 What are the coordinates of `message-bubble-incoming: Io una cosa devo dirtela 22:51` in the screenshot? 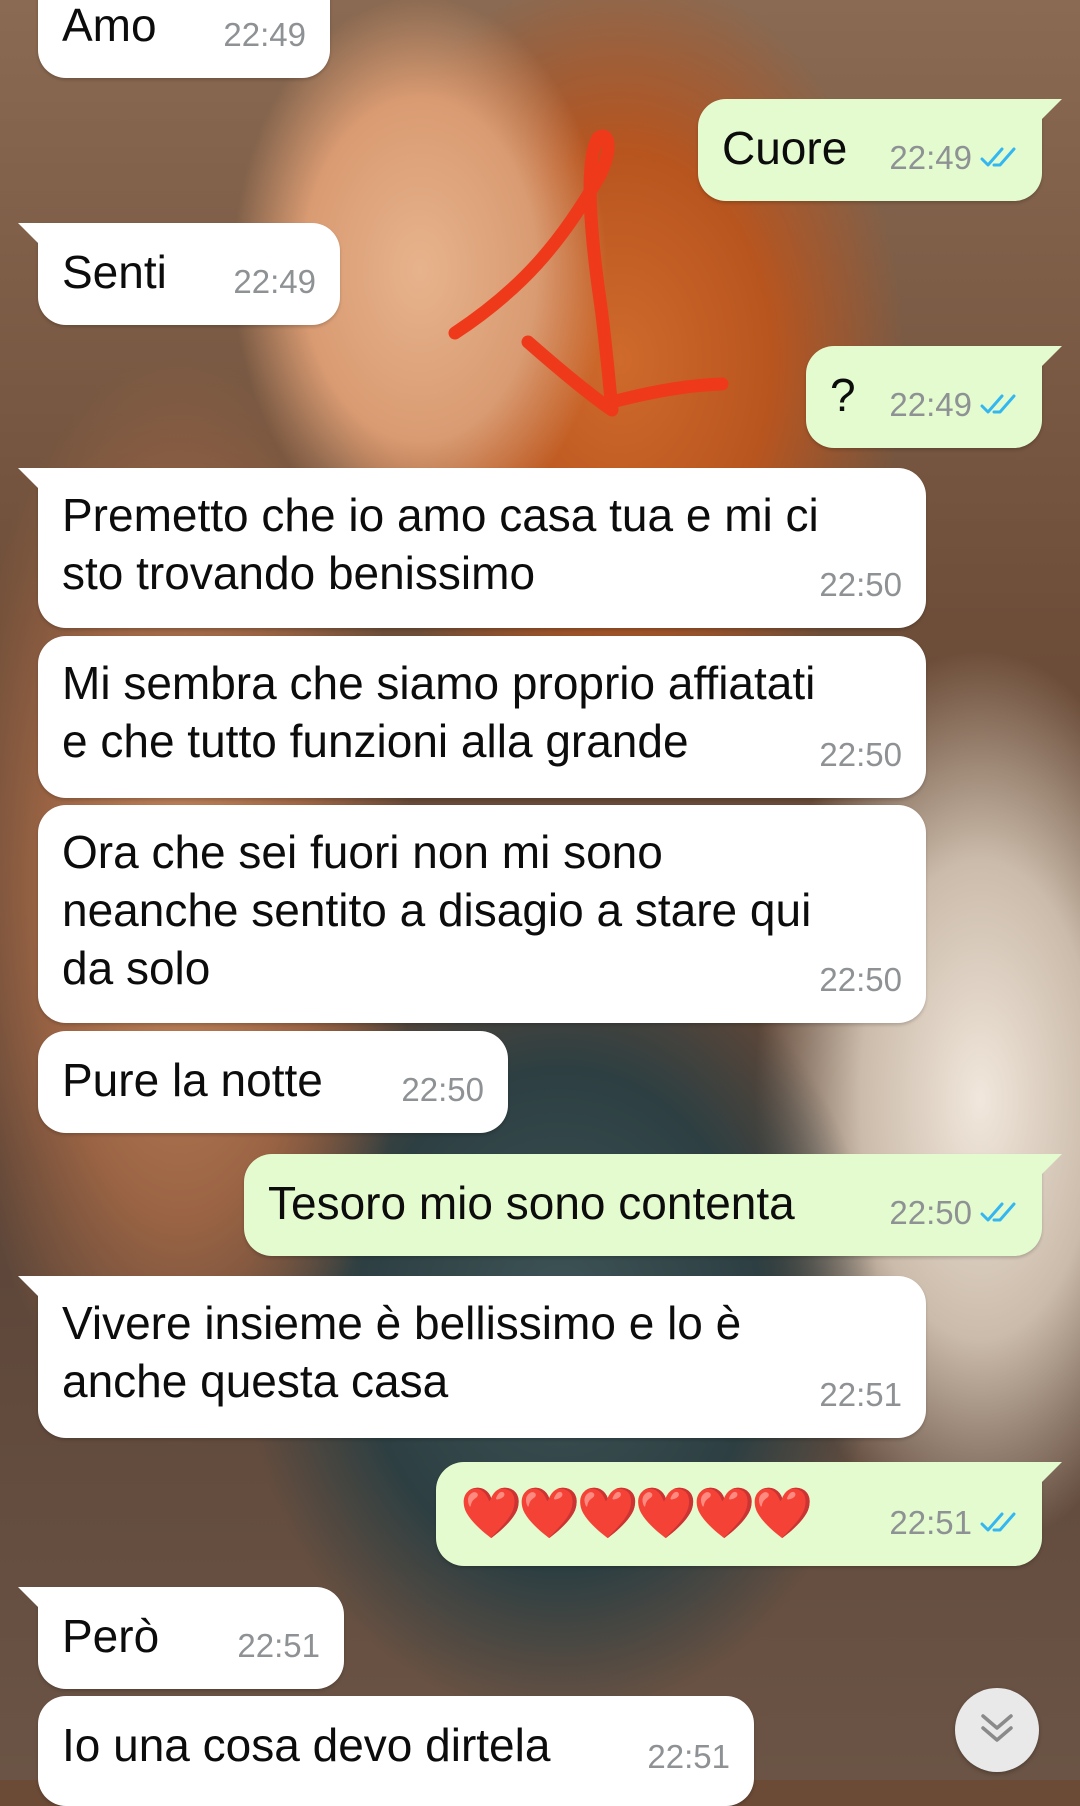 It's located at (396, 1751).